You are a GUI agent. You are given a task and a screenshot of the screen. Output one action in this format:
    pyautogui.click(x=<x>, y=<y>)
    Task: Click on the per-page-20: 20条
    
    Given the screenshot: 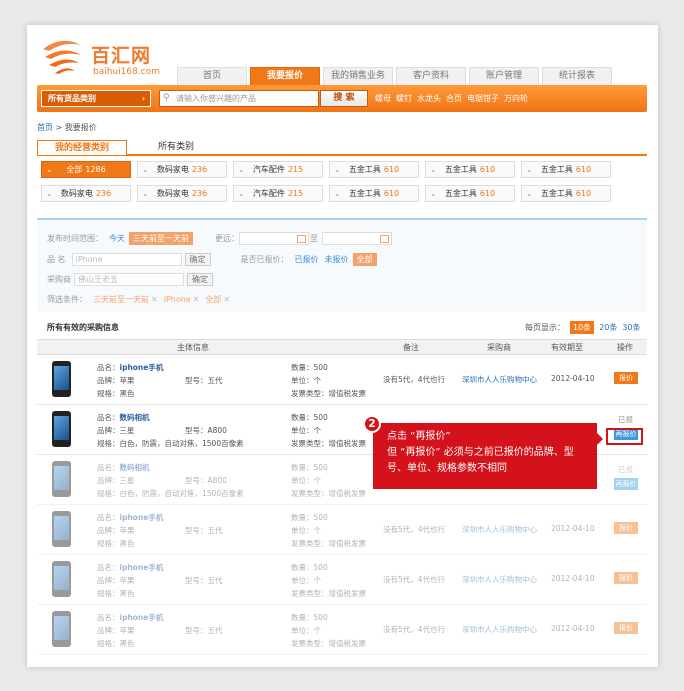 What is the action you would take?
    pyautogui.click(x=608, y=327)
    